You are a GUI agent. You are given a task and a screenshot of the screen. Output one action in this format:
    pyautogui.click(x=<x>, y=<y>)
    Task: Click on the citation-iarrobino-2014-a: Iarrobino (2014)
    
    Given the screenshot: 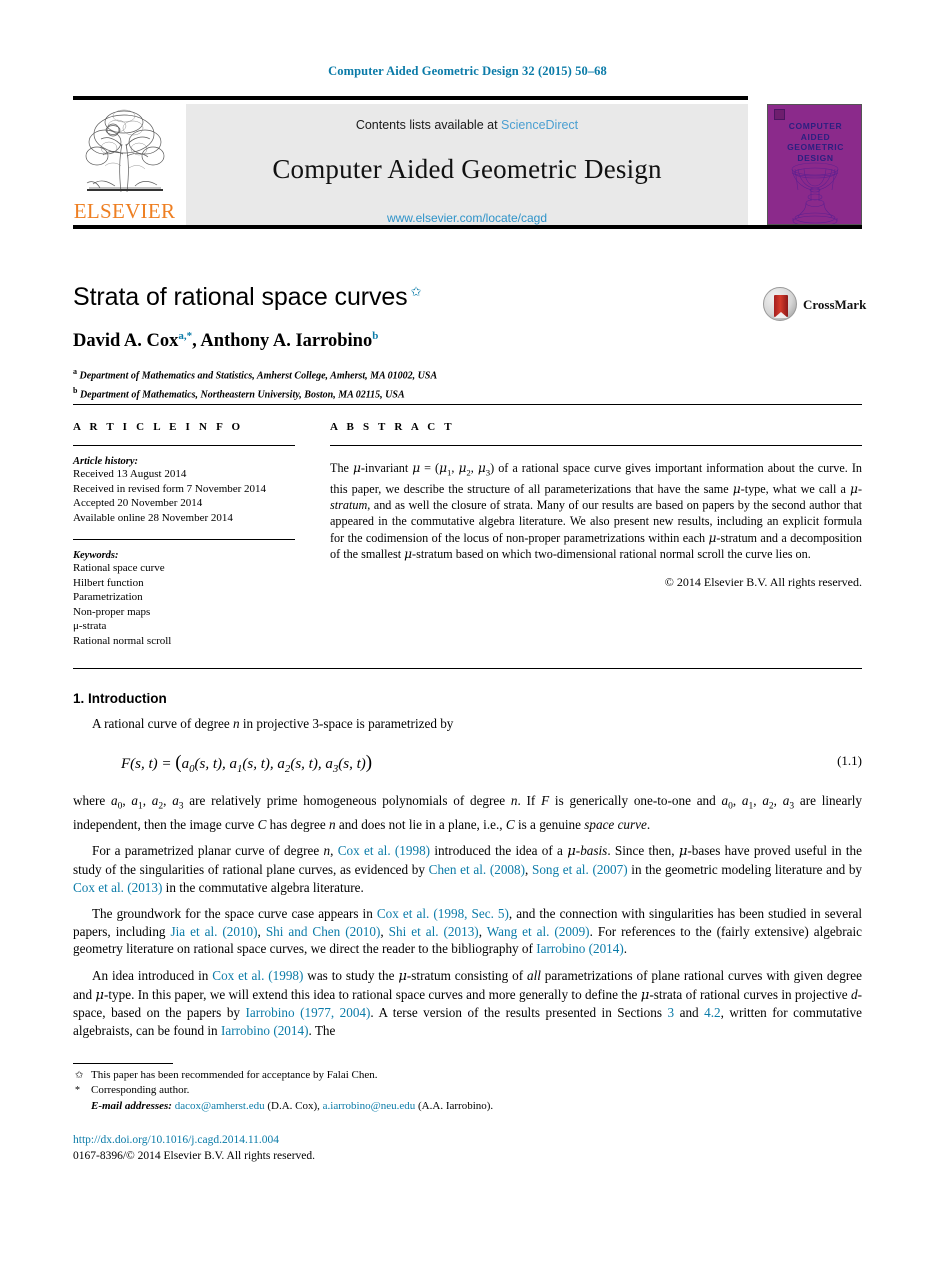 What is the action you would take?
    pyautogui.click(x=580, y=948)
    